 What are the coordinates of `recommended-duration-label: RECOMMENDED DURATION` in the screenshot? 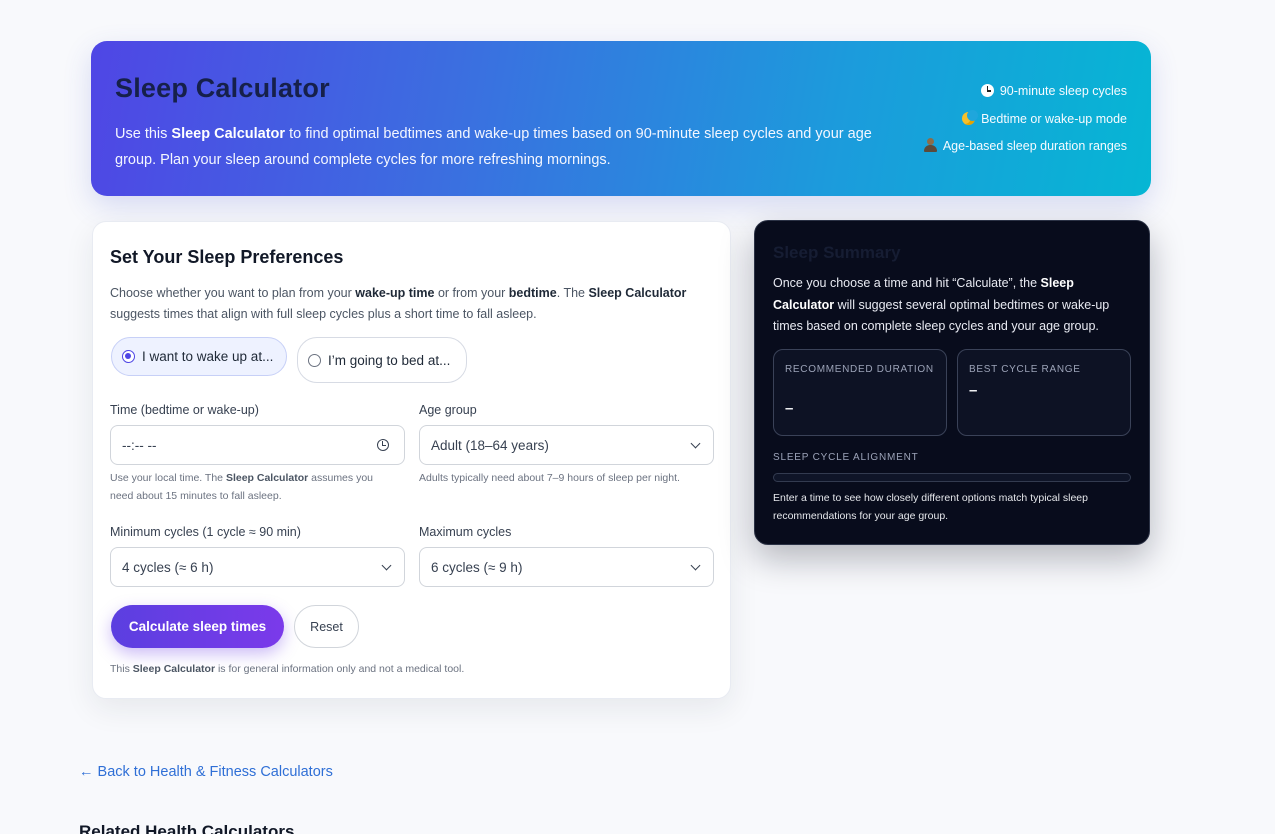 It's located at (859, 369).